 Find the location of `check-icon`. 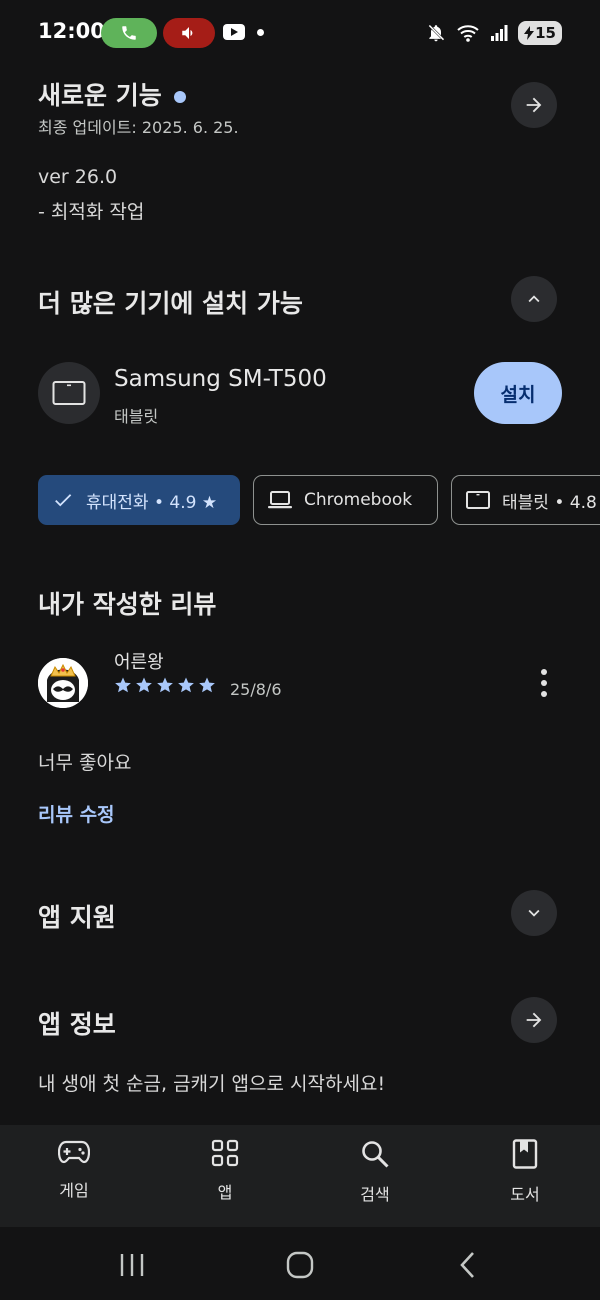

check-icon is located at coordinates (63, 500).